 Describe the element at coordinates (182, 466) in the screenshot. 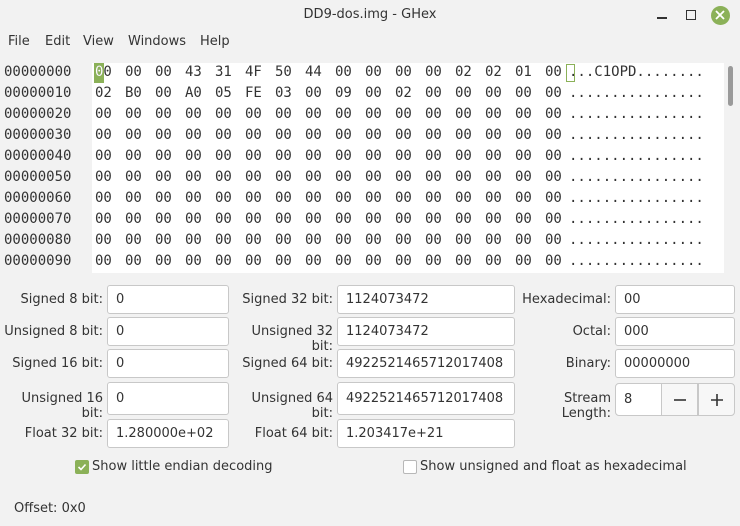

I see `little-endian-label: Show little endian decoding` at that location.